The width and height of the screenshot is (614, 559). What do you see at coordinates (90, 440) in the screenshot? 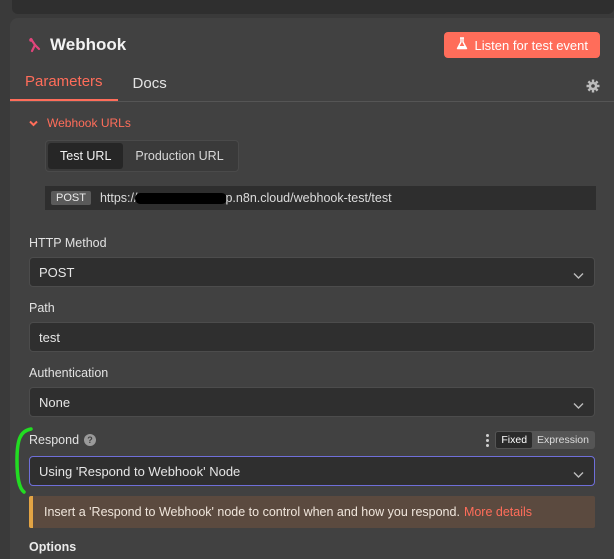
I see `help-icon: ?` at bounding box center [90, 440].